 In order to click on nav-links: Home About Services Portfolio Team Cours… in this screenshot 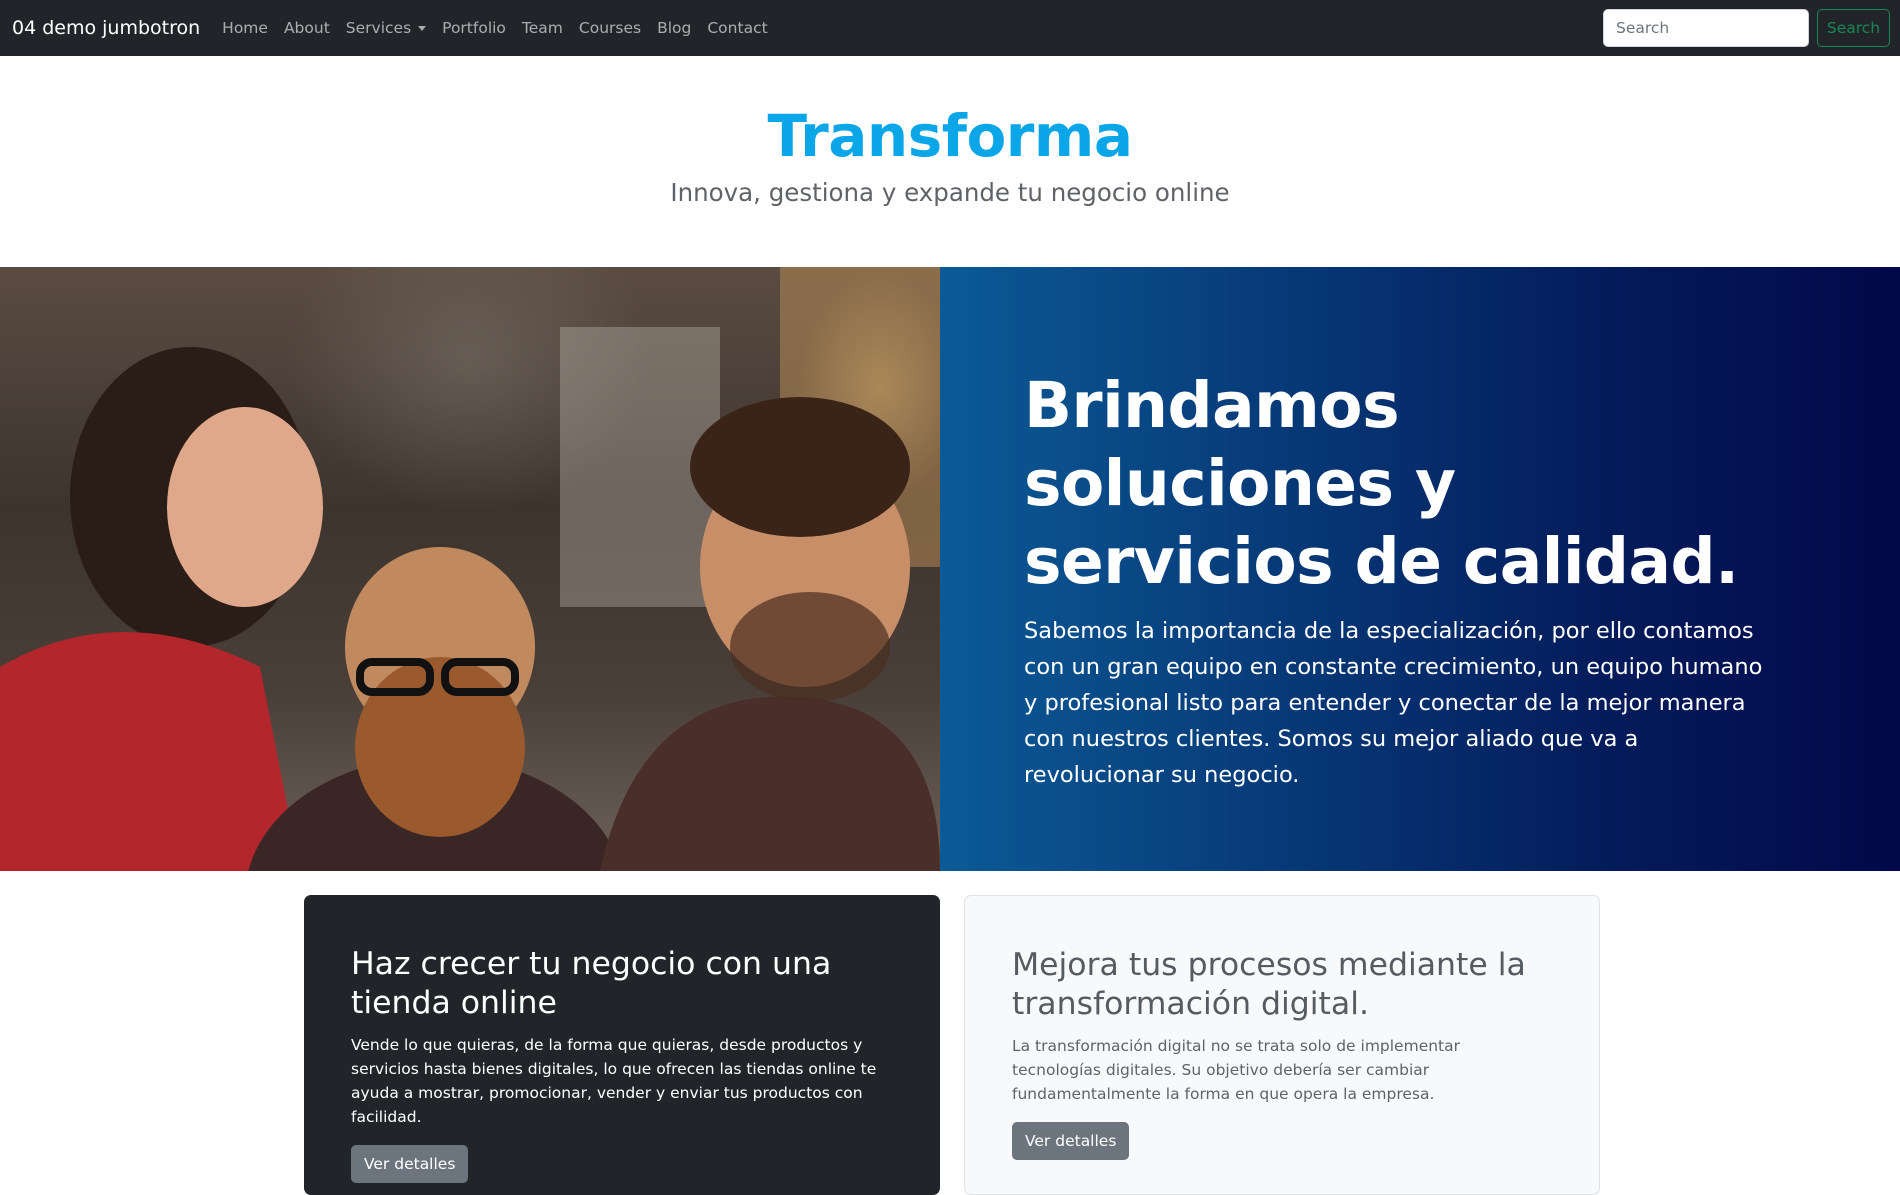, I will do `click(495, 28)`.